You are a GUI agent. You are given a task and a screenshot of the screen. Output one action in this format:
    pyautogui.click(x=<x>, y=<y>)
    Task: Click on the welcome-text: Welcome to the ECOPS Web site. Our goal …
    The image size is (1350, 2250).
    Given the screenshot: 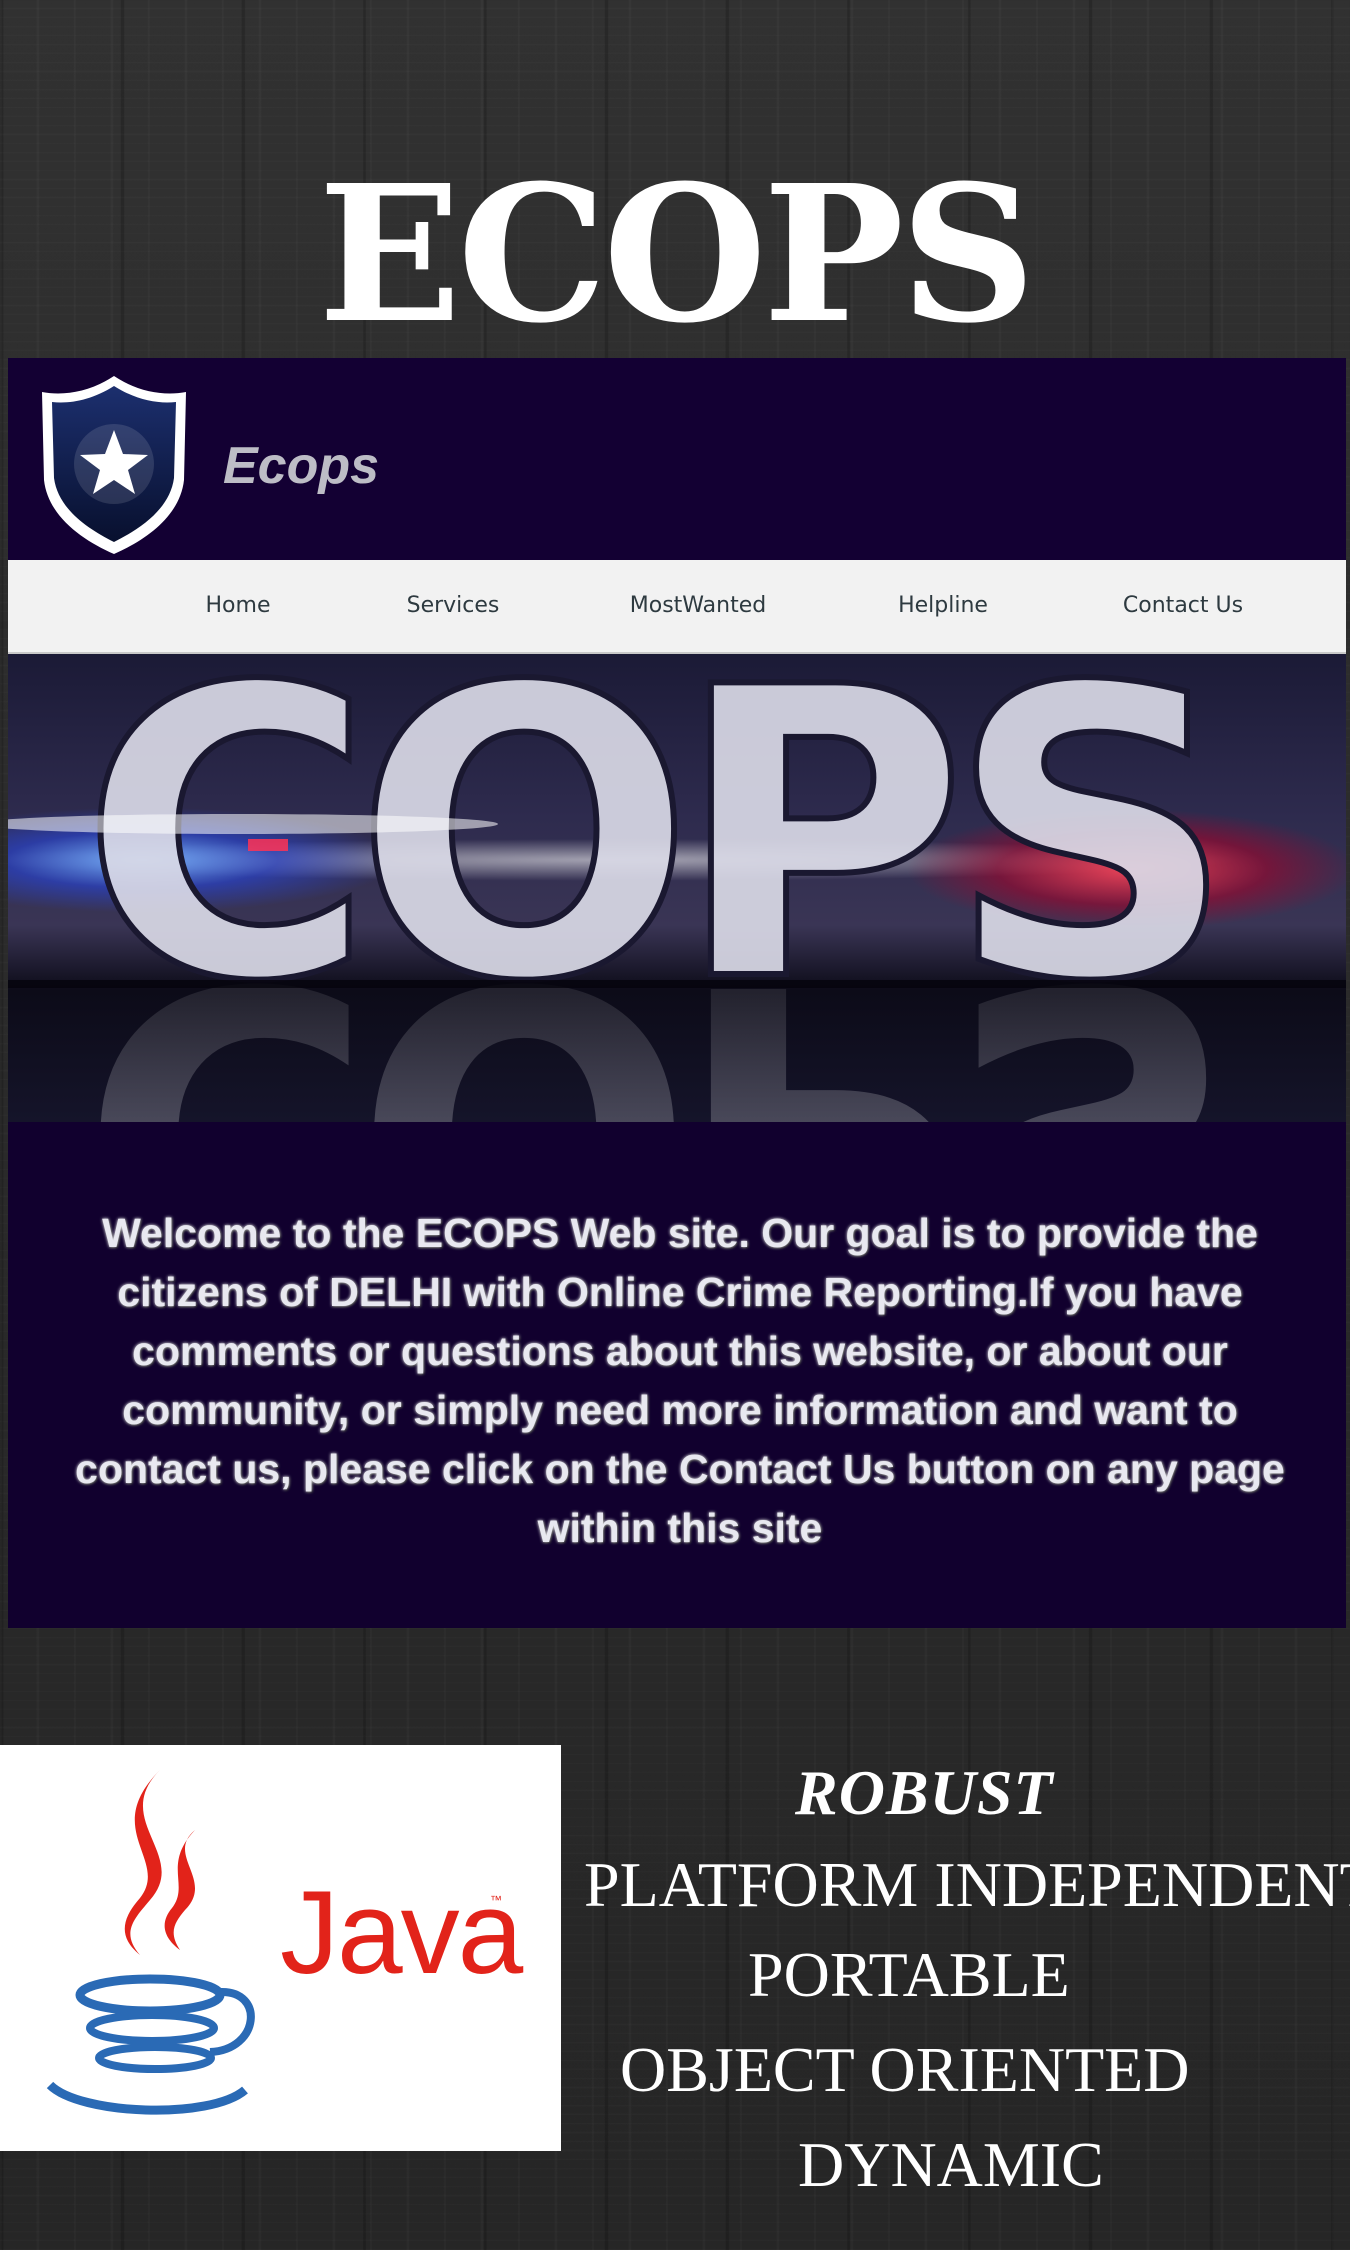 What is the action you would take?
    pyautogui.click(x=680, y=1380)
    